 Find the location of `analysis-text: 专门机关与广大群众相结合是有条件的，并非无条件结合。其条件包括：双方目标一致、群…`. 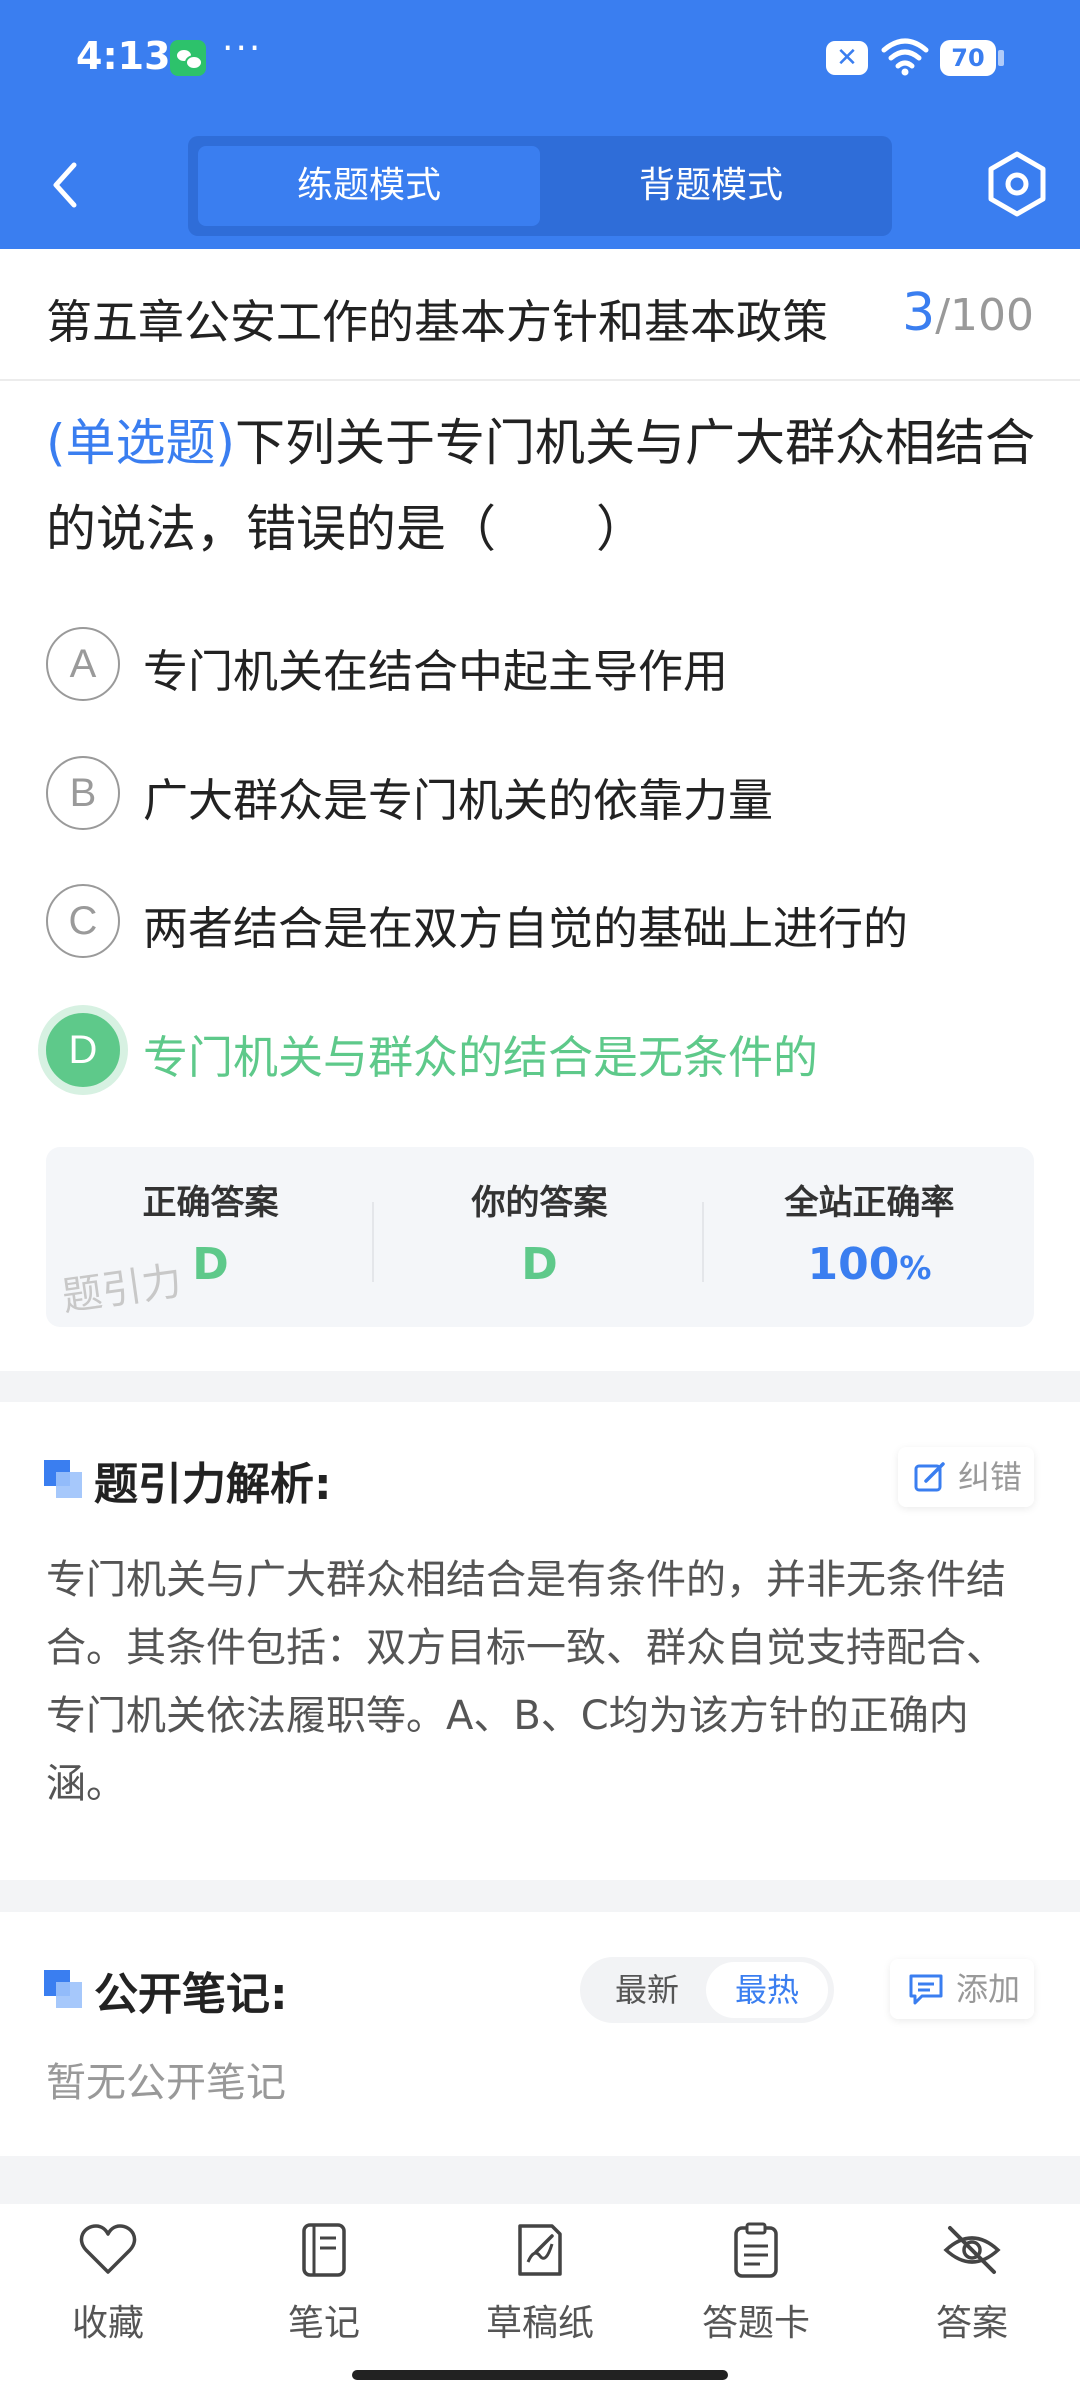

analysis-text: 专门机关与广大群众相结合是有条件的，并非无条件结合。其条件包括：双方目标一致、群… is located at coordinates (526, 1682).